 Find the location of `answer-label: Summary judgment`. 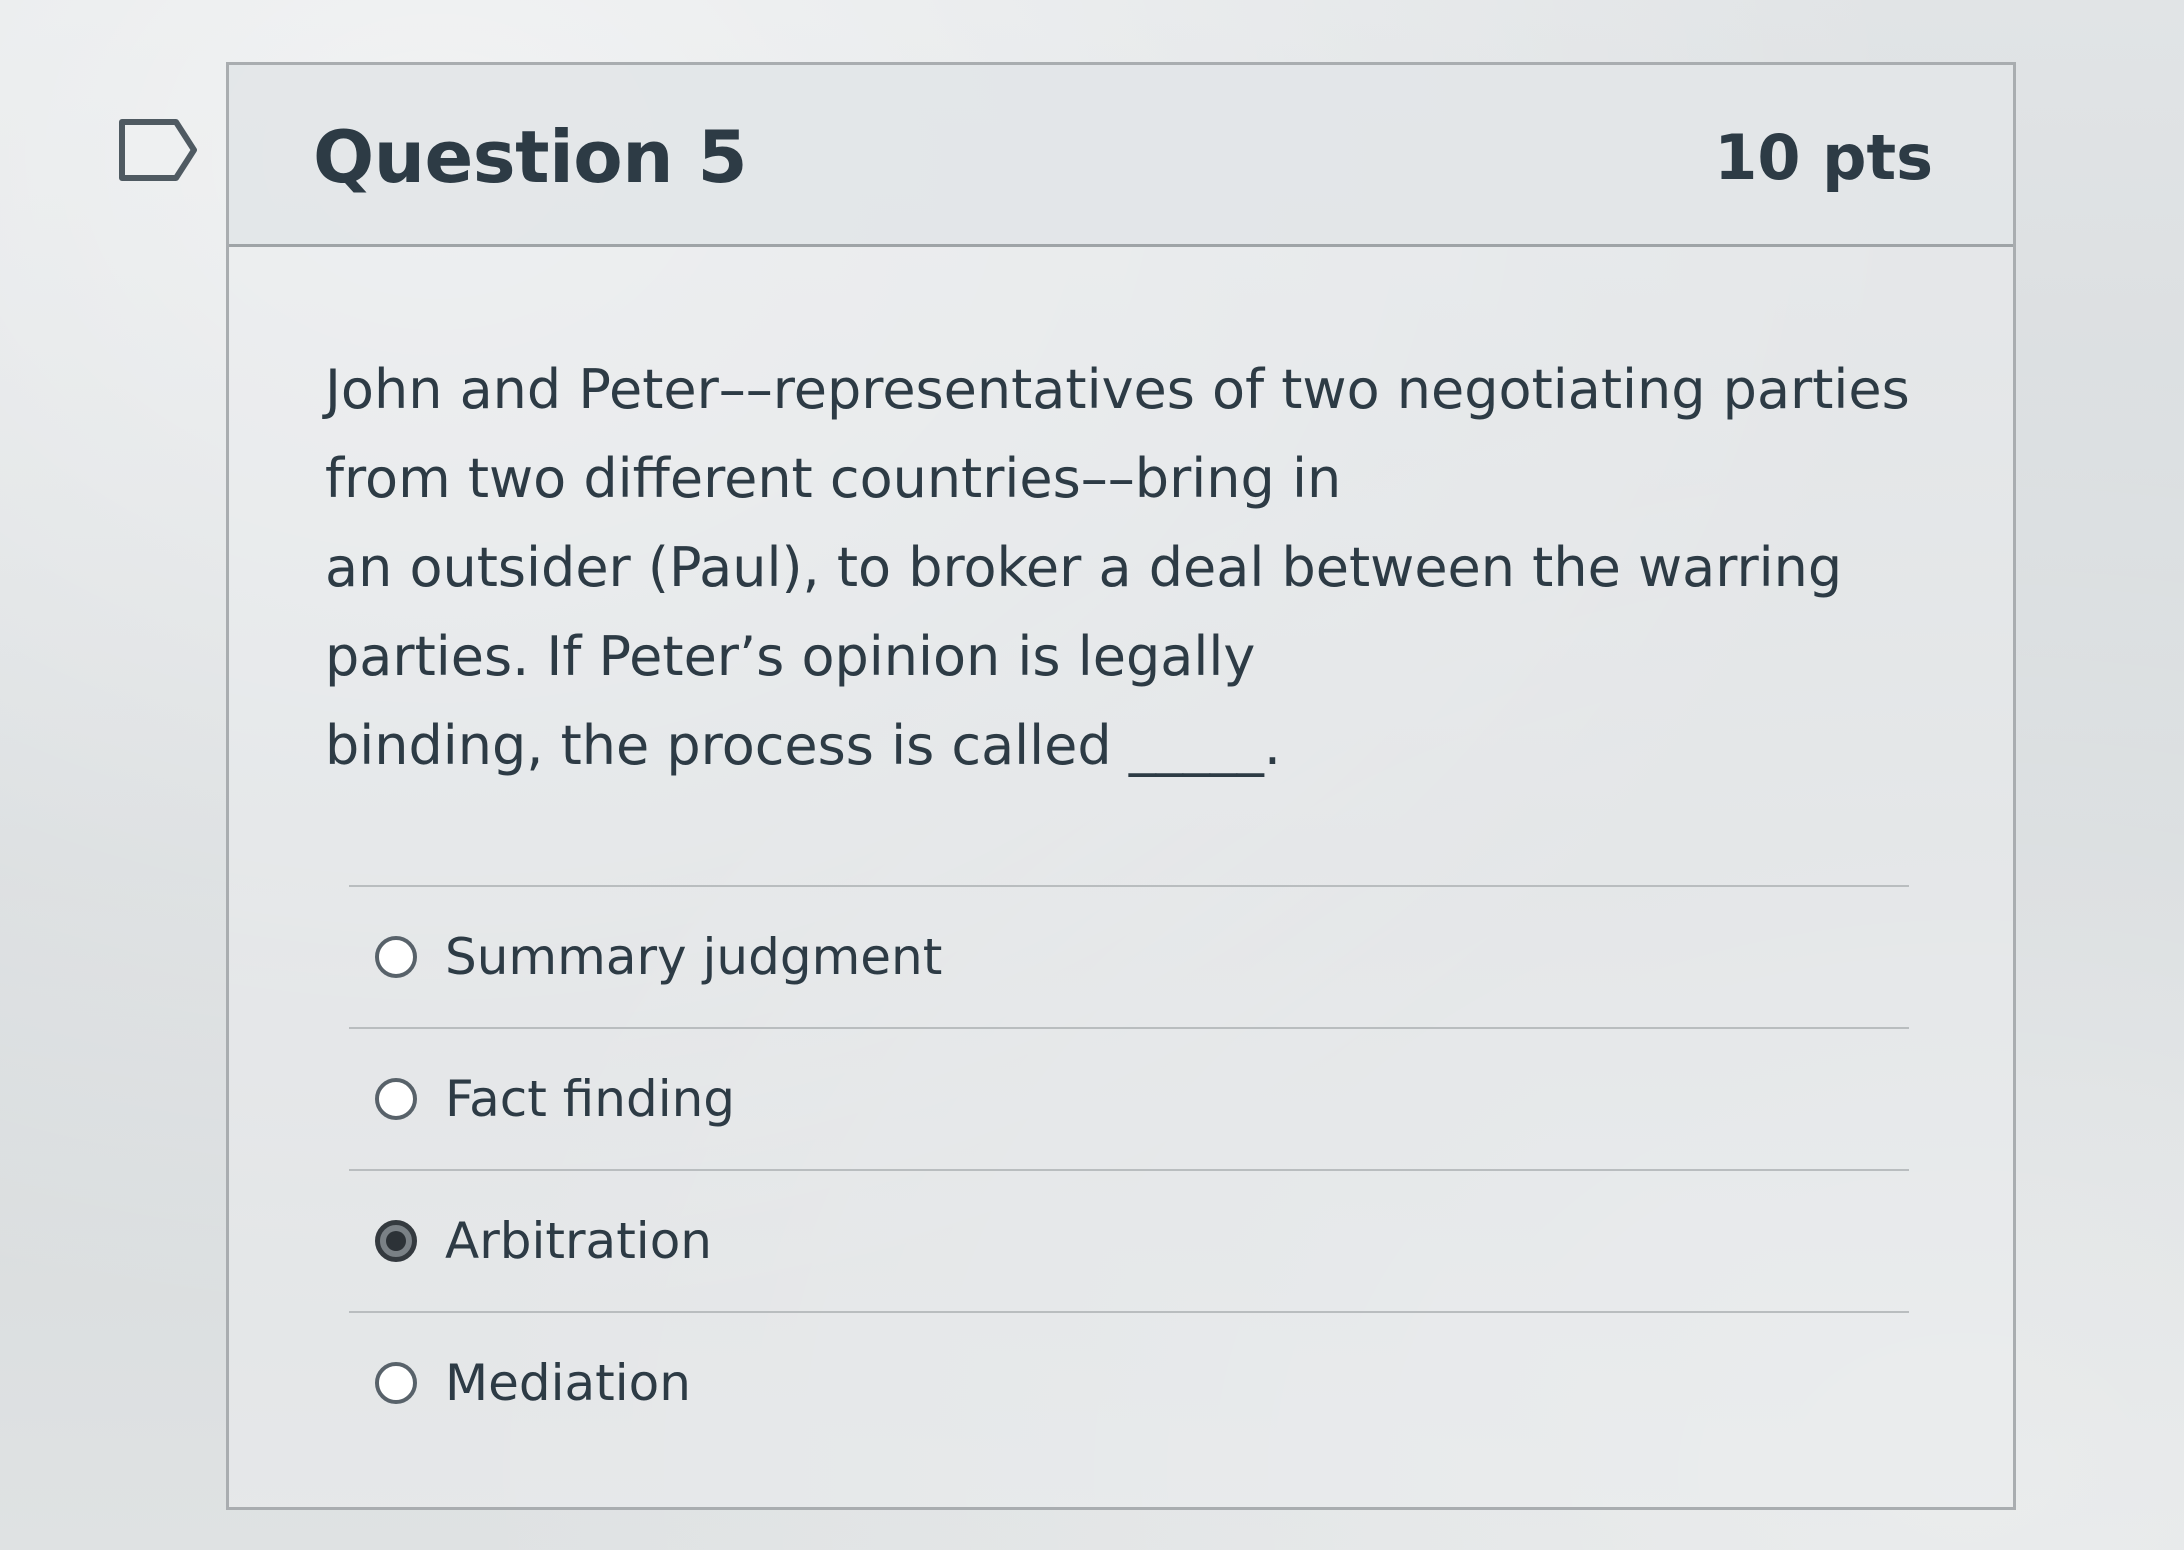

answer-label: Summary judgment is located at coordinates (693, 957).